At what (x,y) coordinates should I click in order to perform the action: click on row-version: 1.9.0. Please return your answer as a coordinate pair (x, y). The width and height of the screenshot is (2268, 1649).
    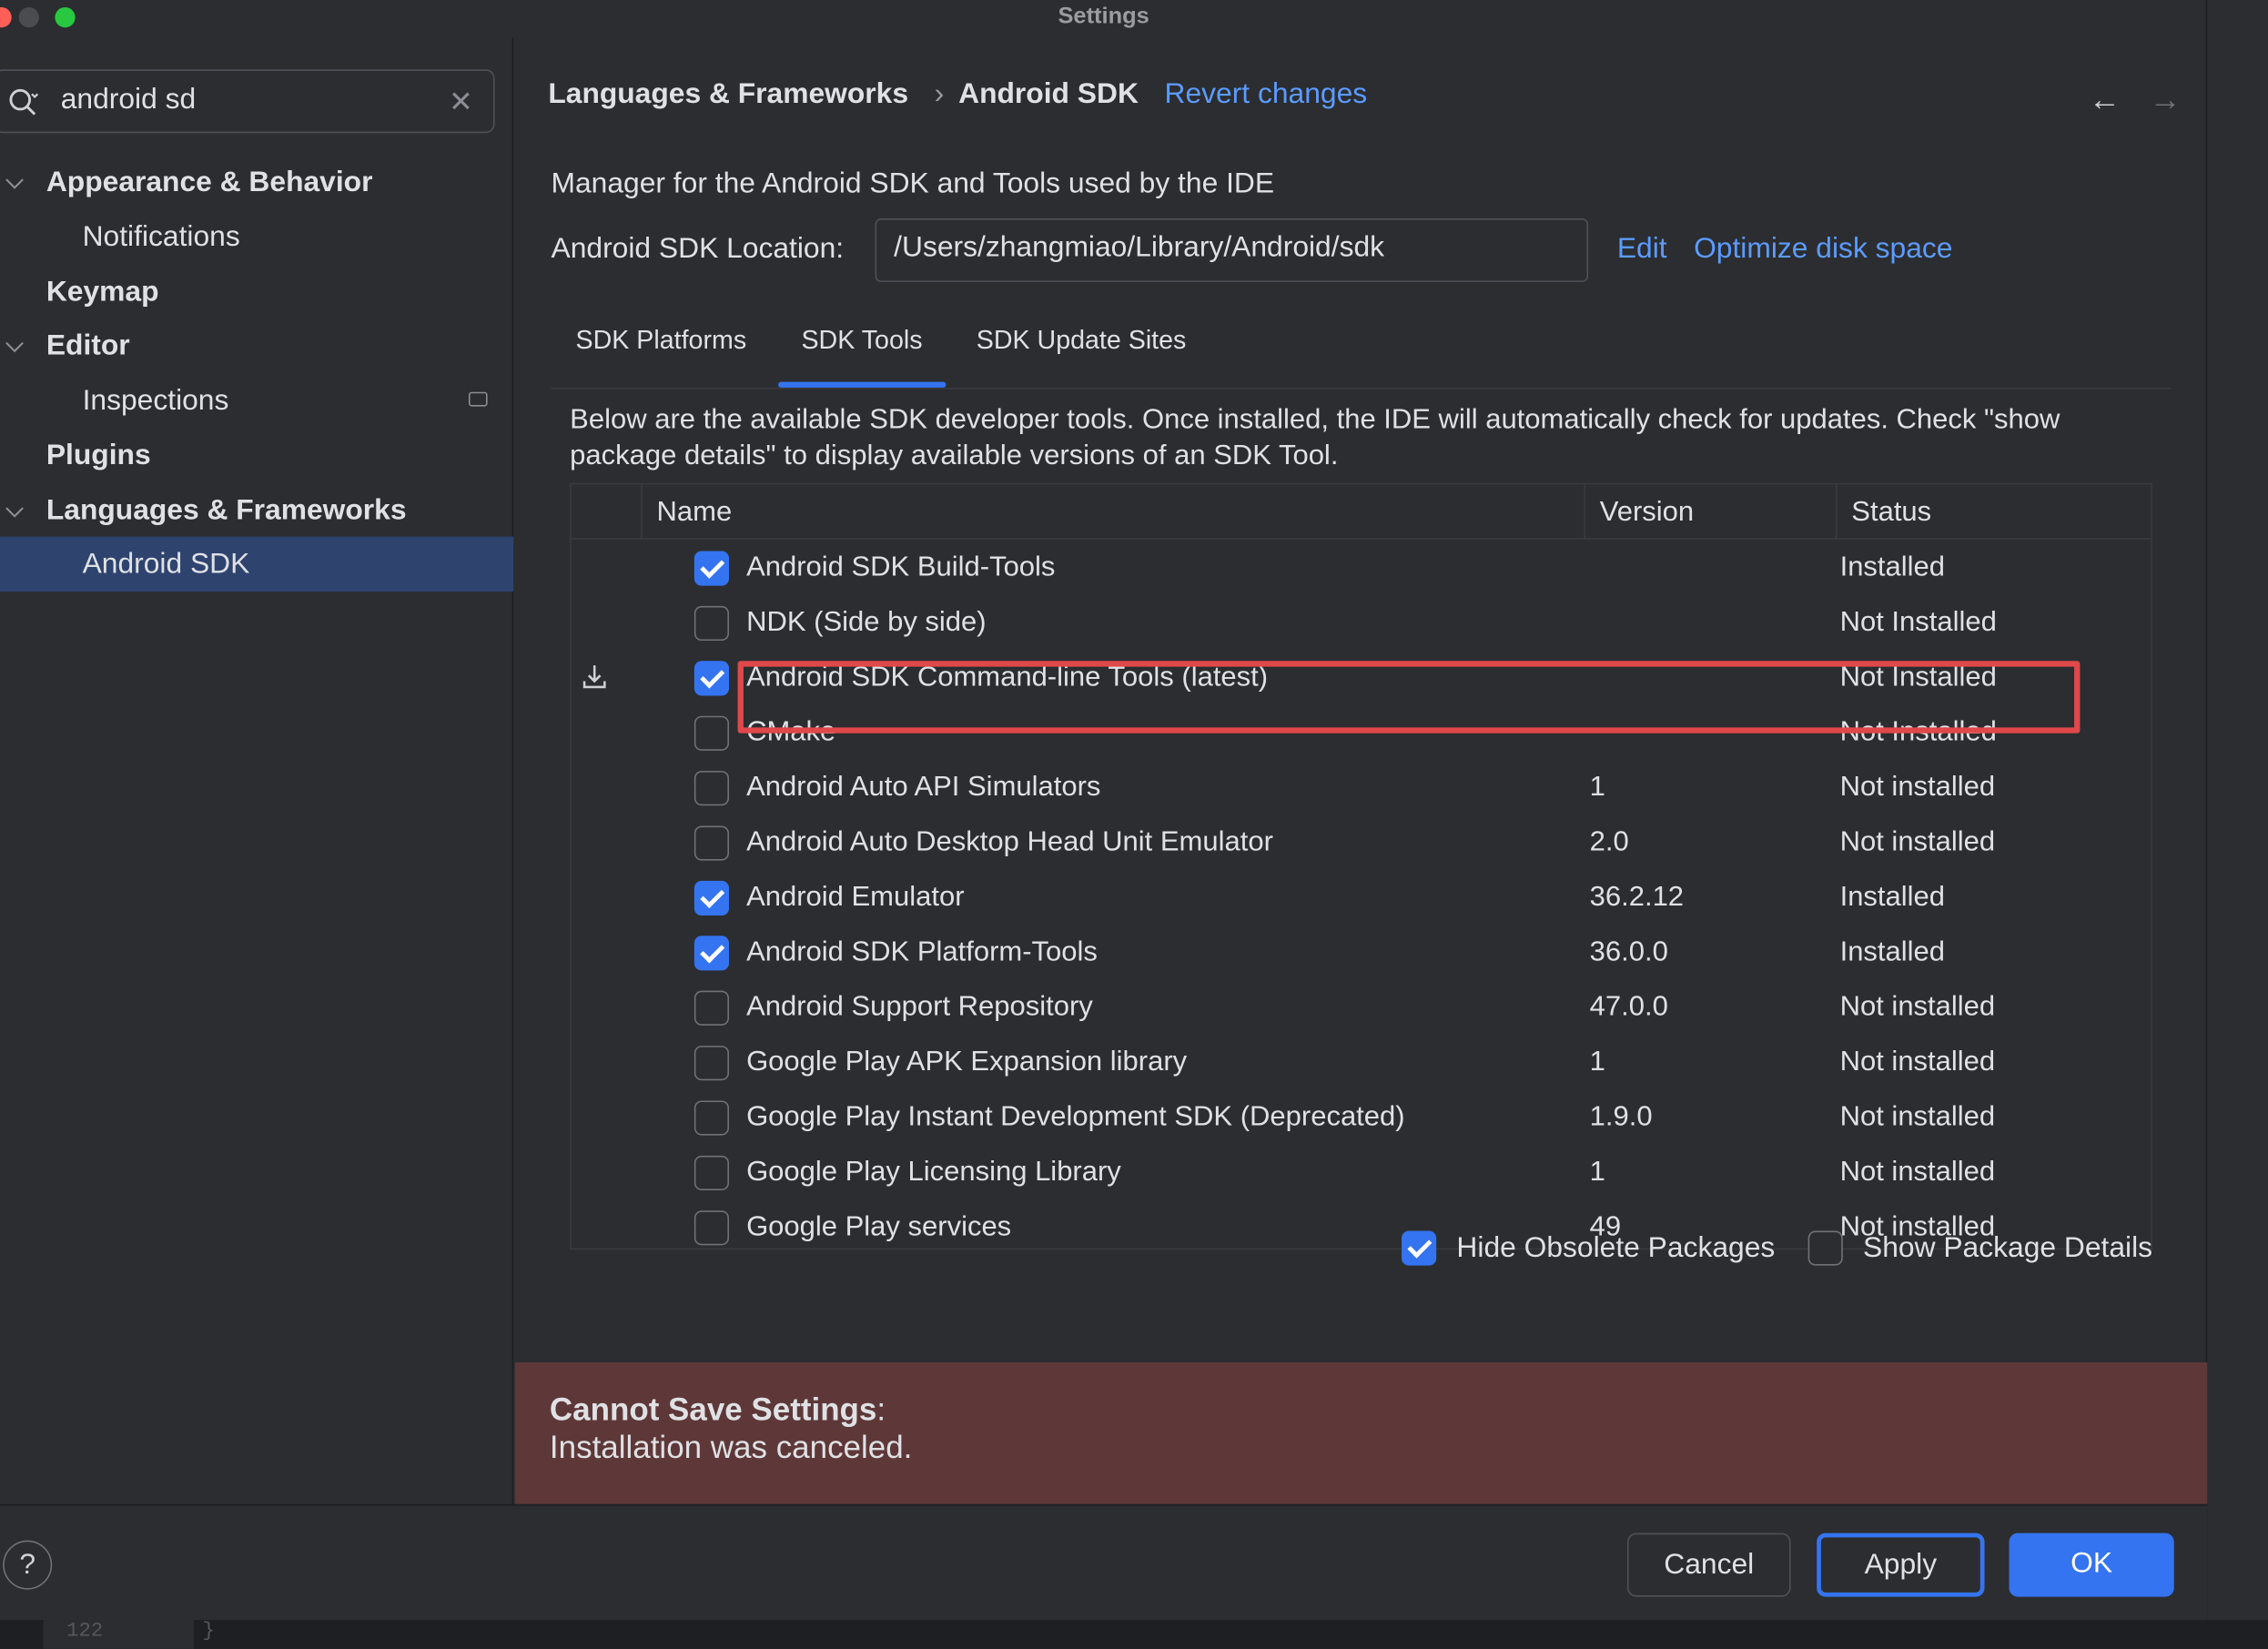
    Looking at the image, I should click on (1621, 1116).